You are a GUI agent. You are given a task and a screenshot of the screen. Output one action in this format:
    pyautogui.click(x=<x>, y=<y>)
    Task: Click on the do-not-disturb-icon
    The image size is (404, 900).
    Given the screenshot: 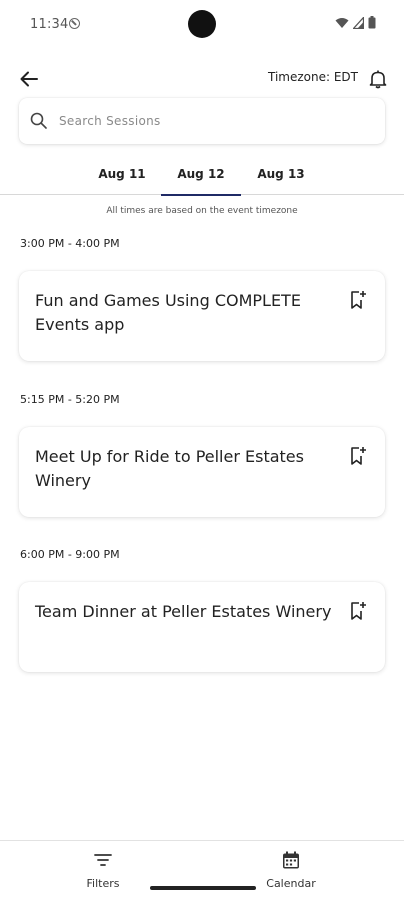 What is the action you would take?
    pyautogui.click(x=74, y=23)
    